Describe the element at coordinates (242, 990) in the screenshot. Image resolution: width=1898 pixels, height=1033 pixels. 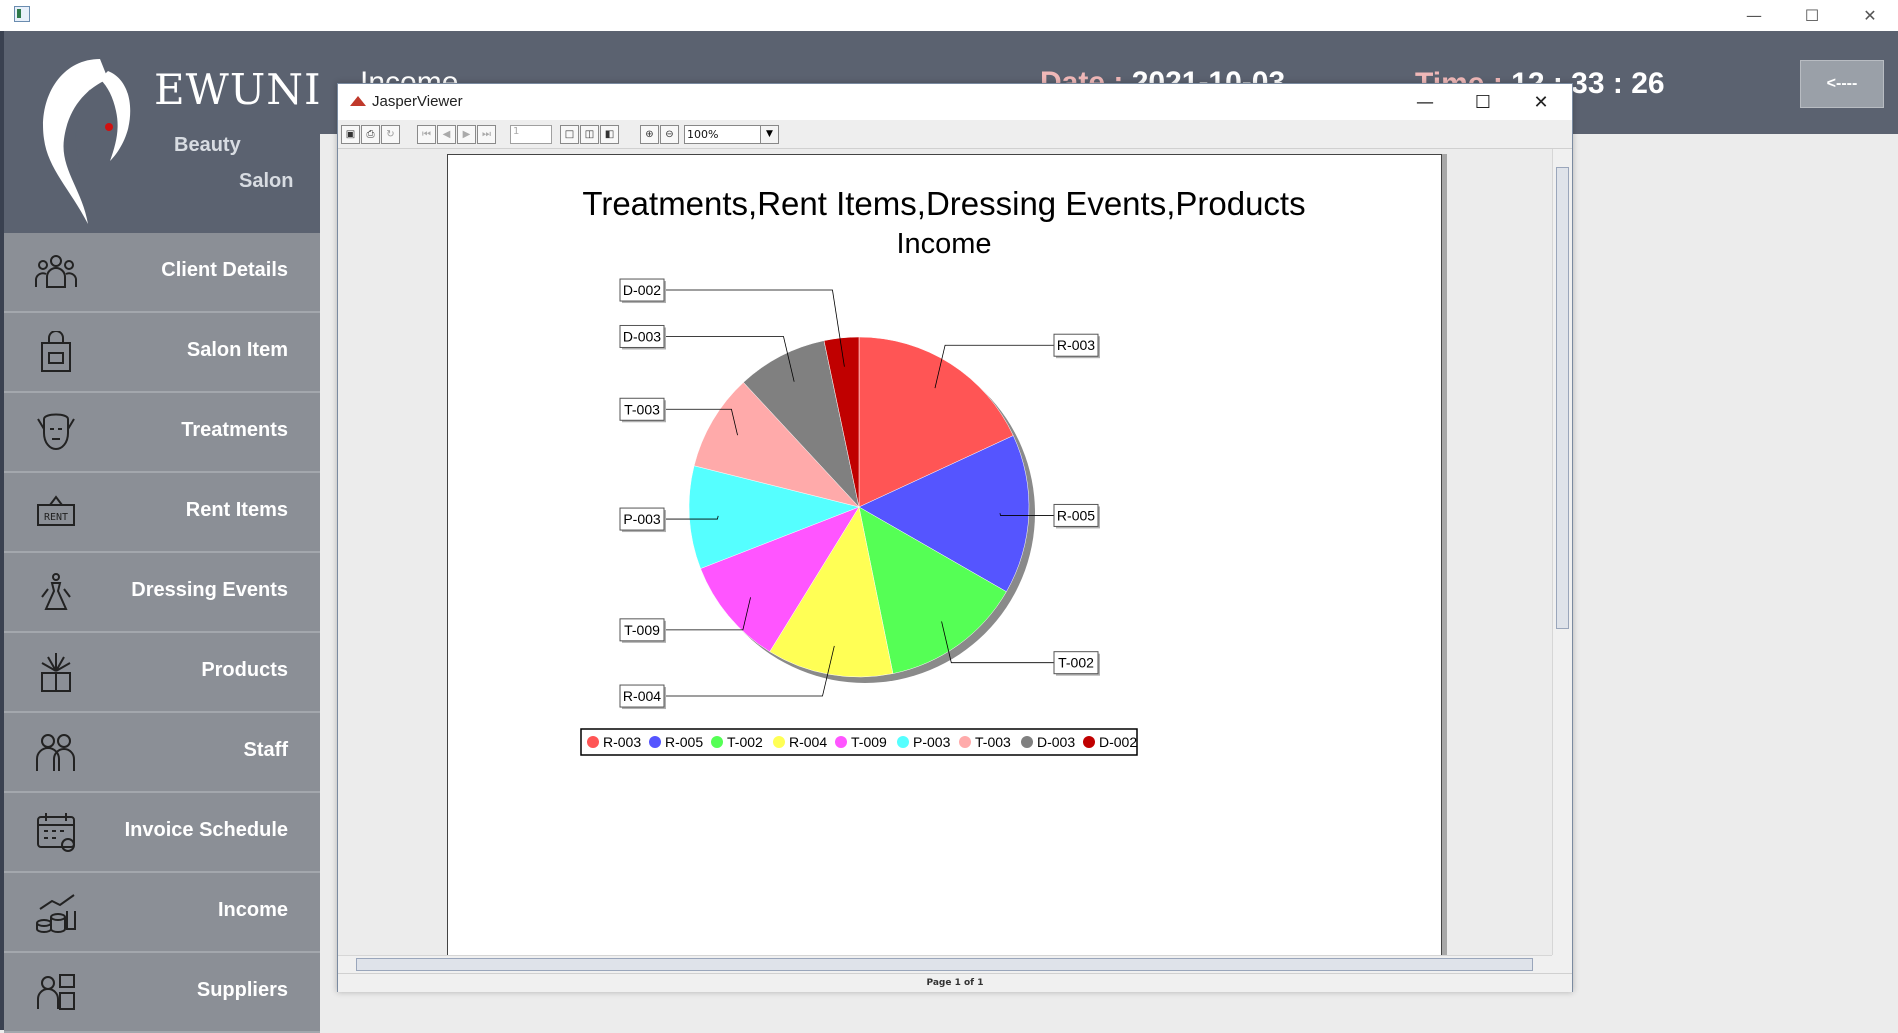
I see `sidebar-item-label: Suppliers` at that location.